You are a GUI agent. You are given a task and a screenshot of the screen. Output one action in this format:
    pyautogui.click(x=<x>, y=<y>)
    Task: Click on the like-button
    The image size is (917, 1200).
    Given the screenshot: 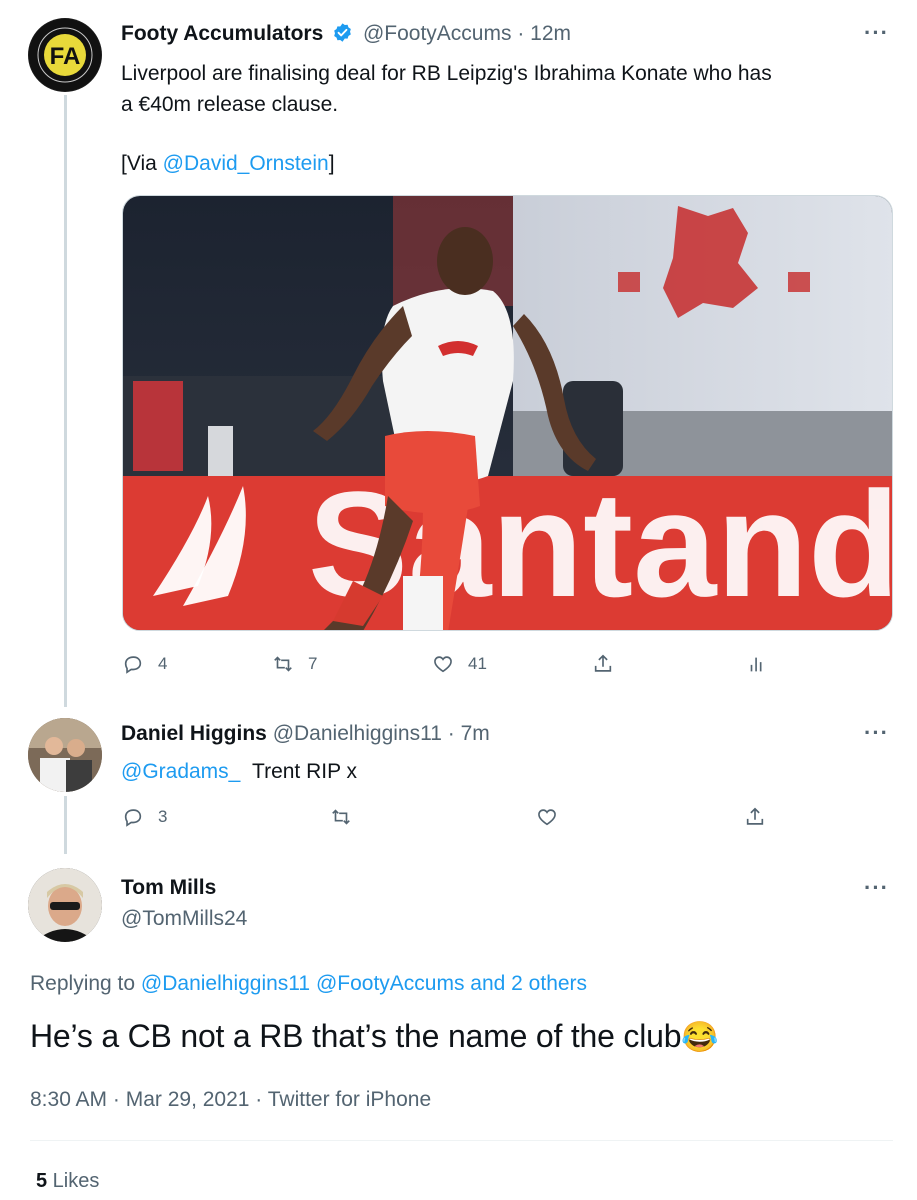 What is the action you would take?
    pyautogui.click(x=547, y=817)
    